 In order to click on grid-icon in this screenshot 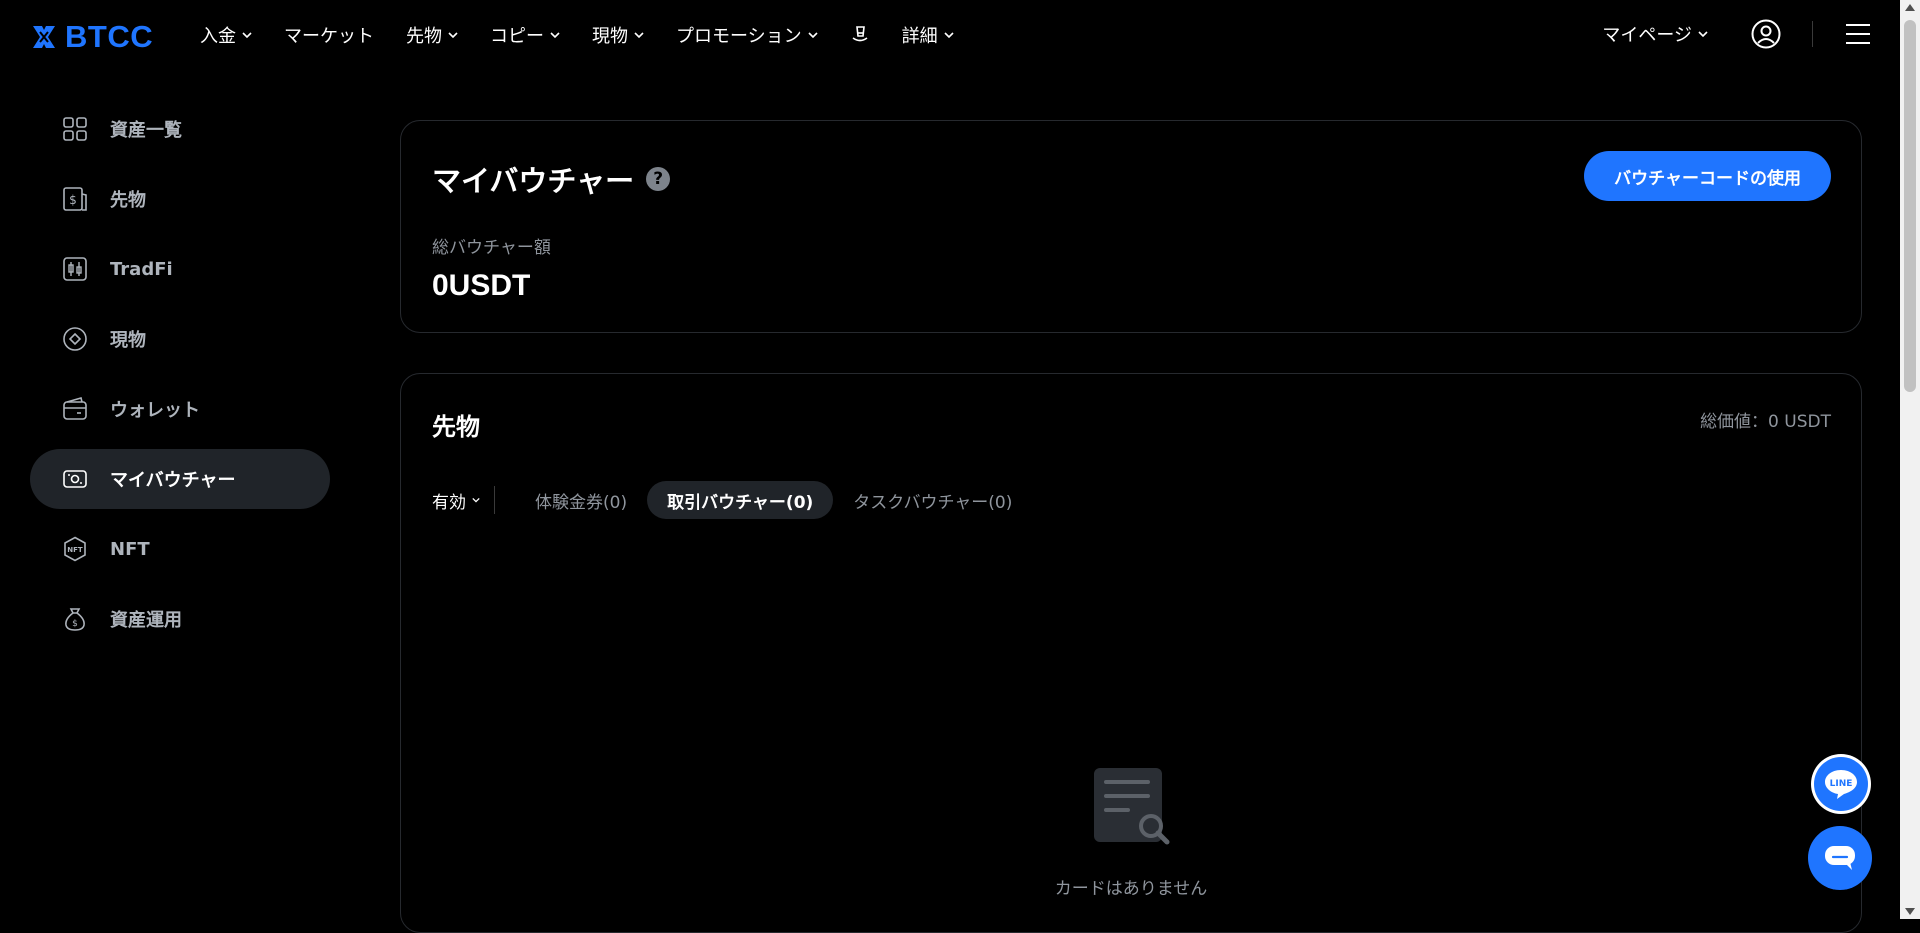, I will do `click(75, 129)`.